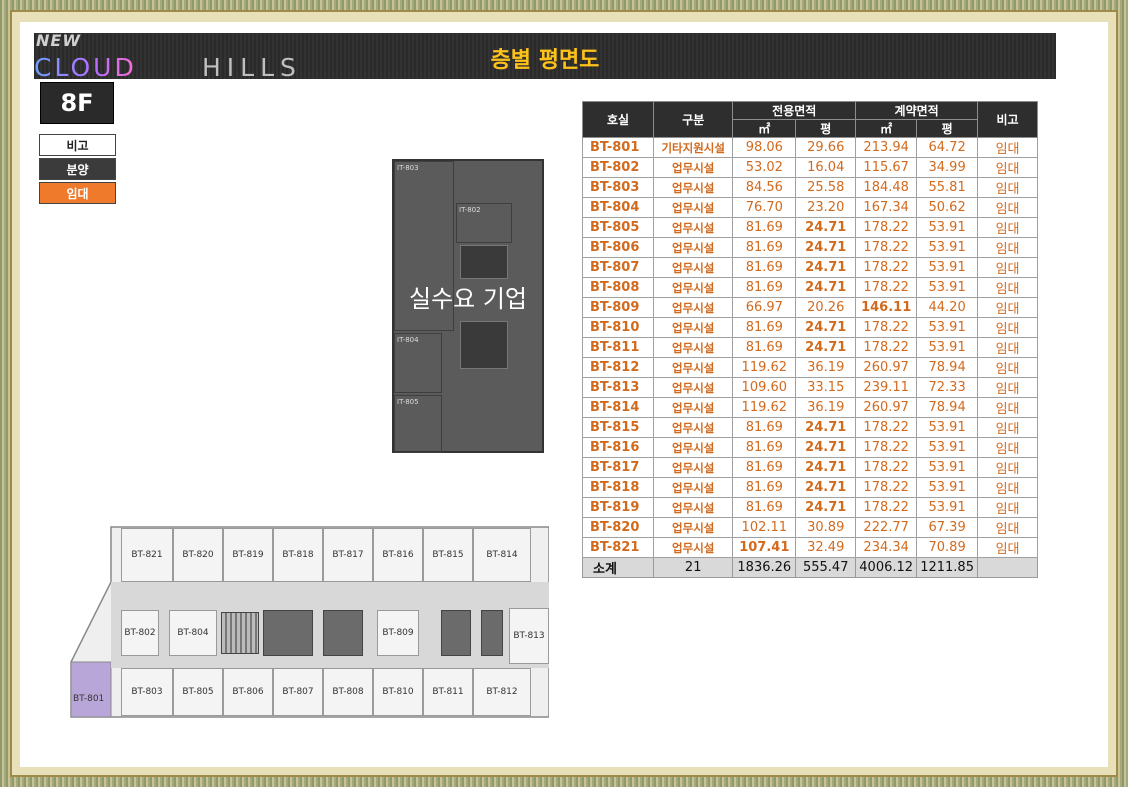 The height and width of the screenshot is (787, 1128). What do you see at coordinates (794, 110) in the screenshot?
I see `th-exclusive: 전용면적` at bounding box center [794, 110].